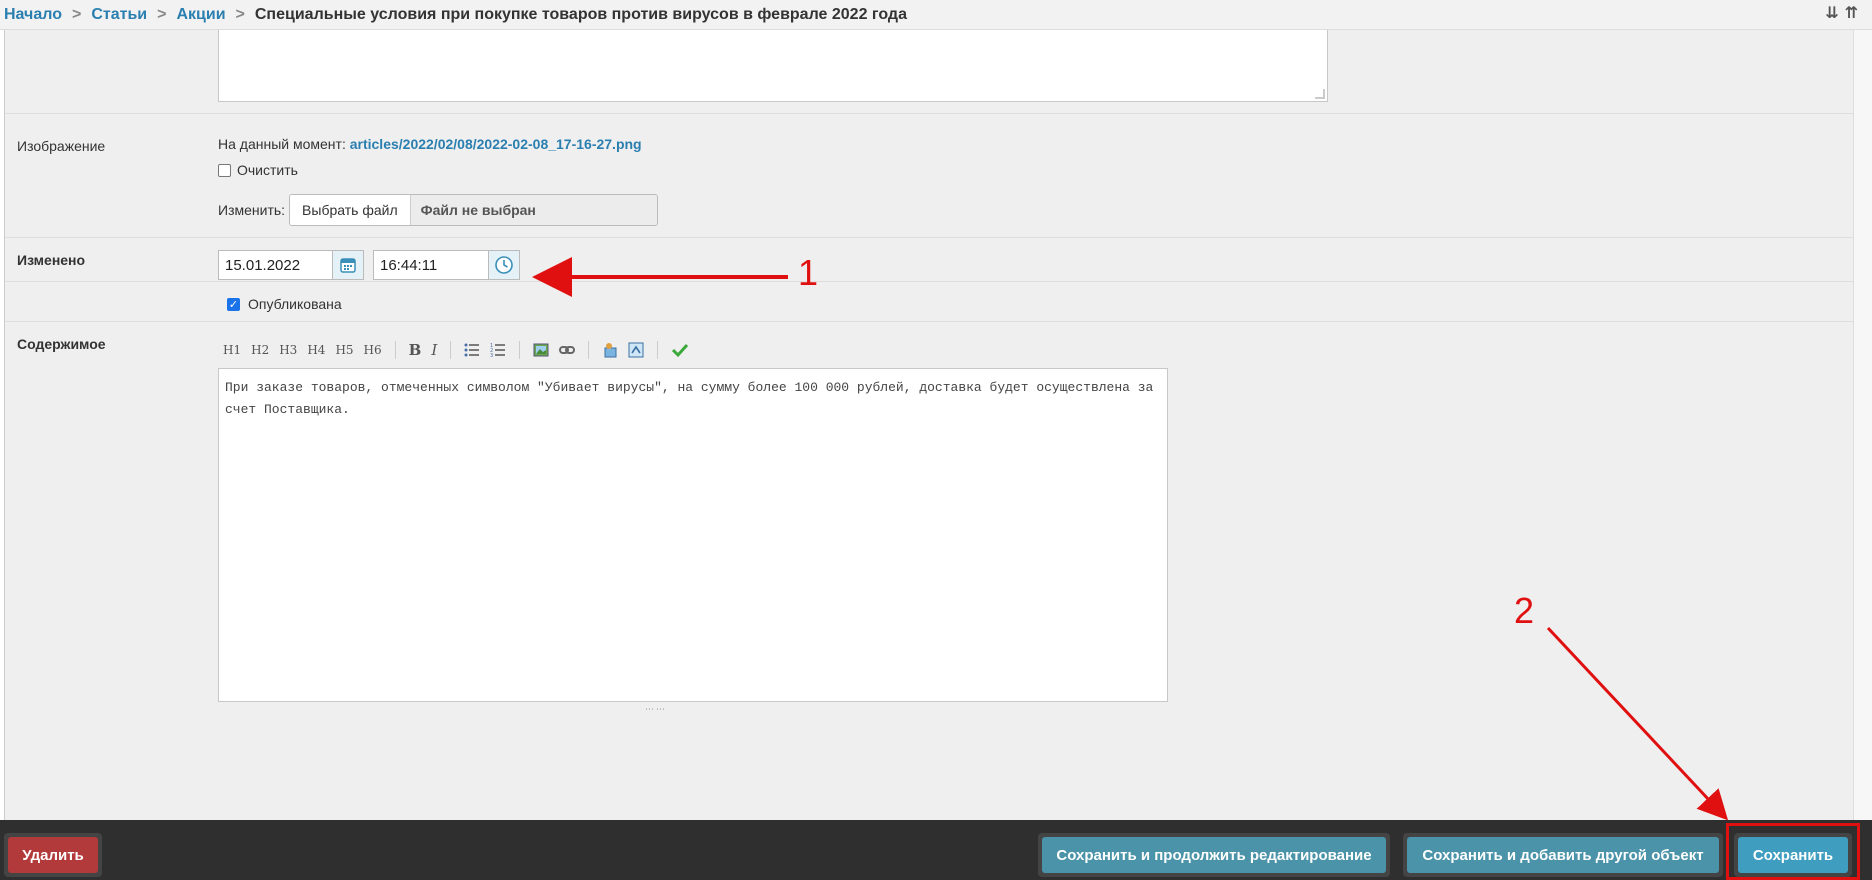  What do you see at coordinates (1637, 723) in the screenshot?
I see `arrow-two` at bounding box center [1637, 723].